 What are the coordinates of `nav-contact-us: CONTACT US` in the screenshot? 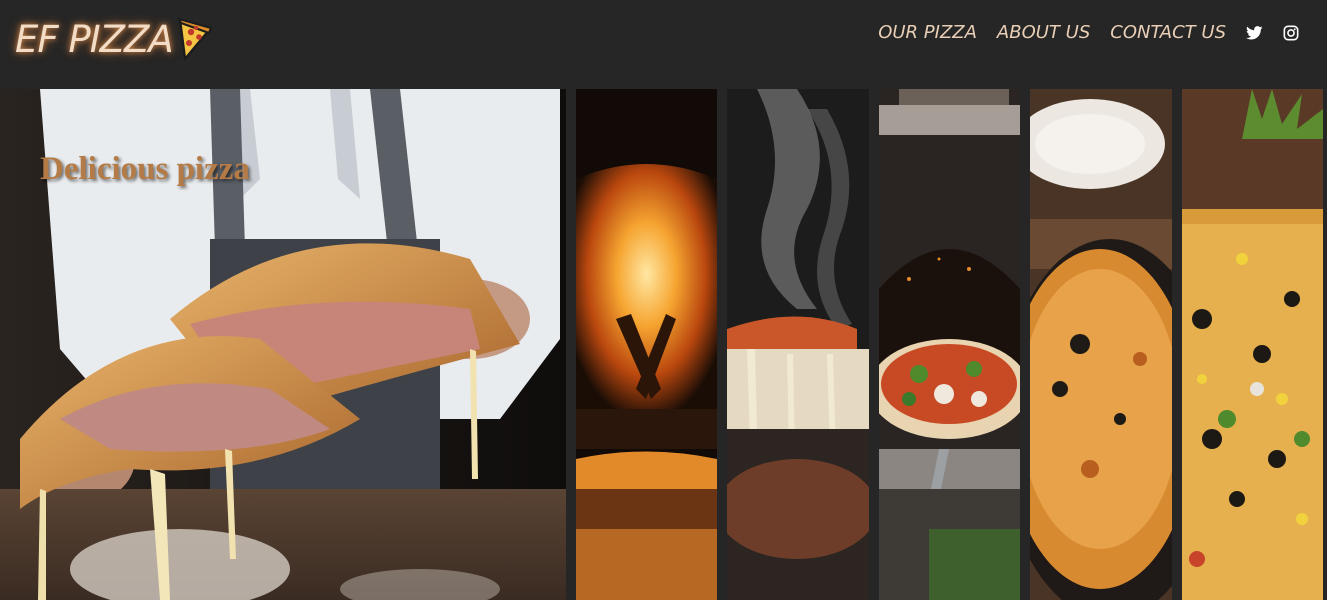 It's located at (1168, 32).